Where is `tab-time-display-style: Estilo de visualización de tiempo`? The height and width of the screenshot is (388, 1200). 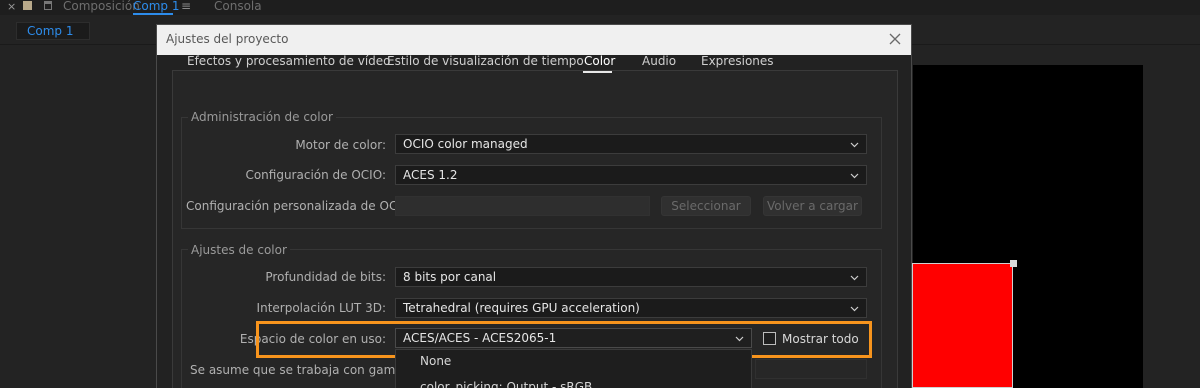 tab-time-display-style: Estilo de visualización de tiempo is located at coordinates (485, 61).